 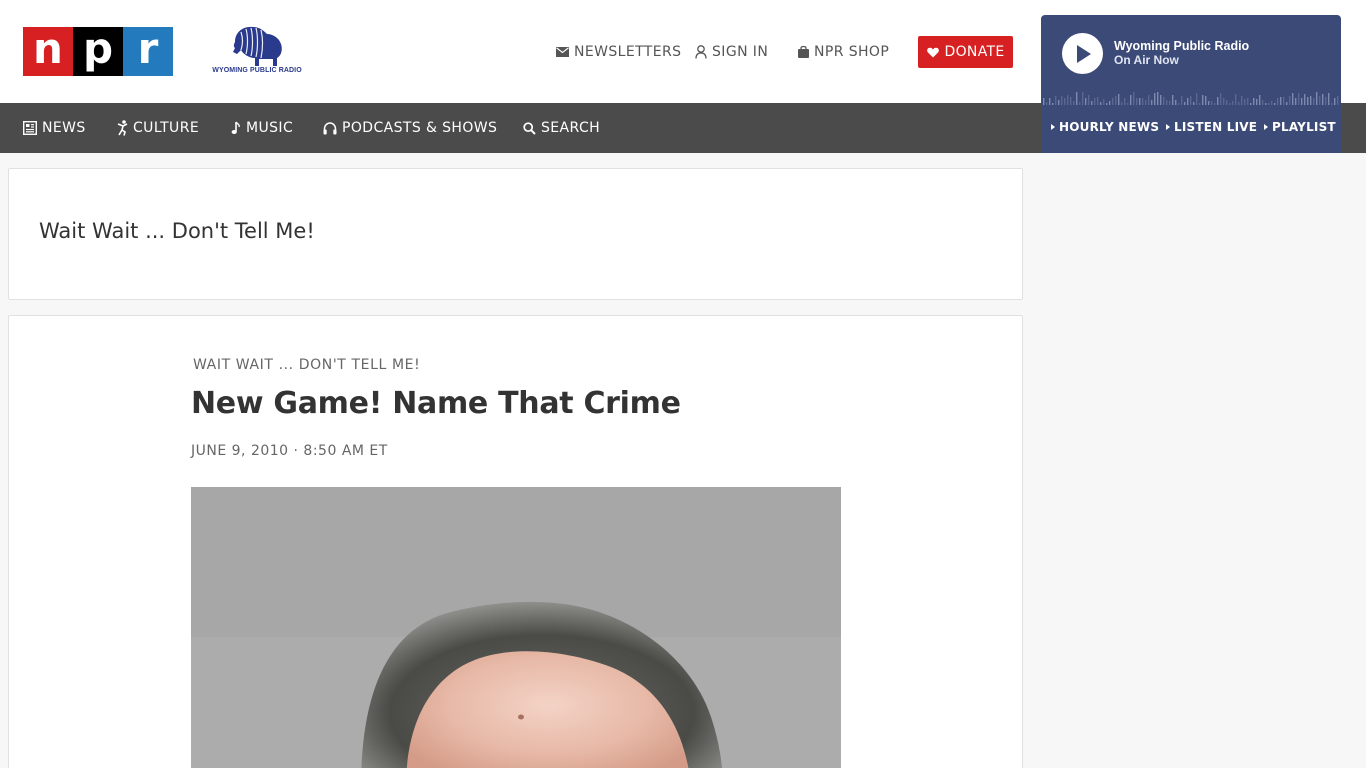 I want to click on npr-logo: n p r, so click(x=98, y=51).